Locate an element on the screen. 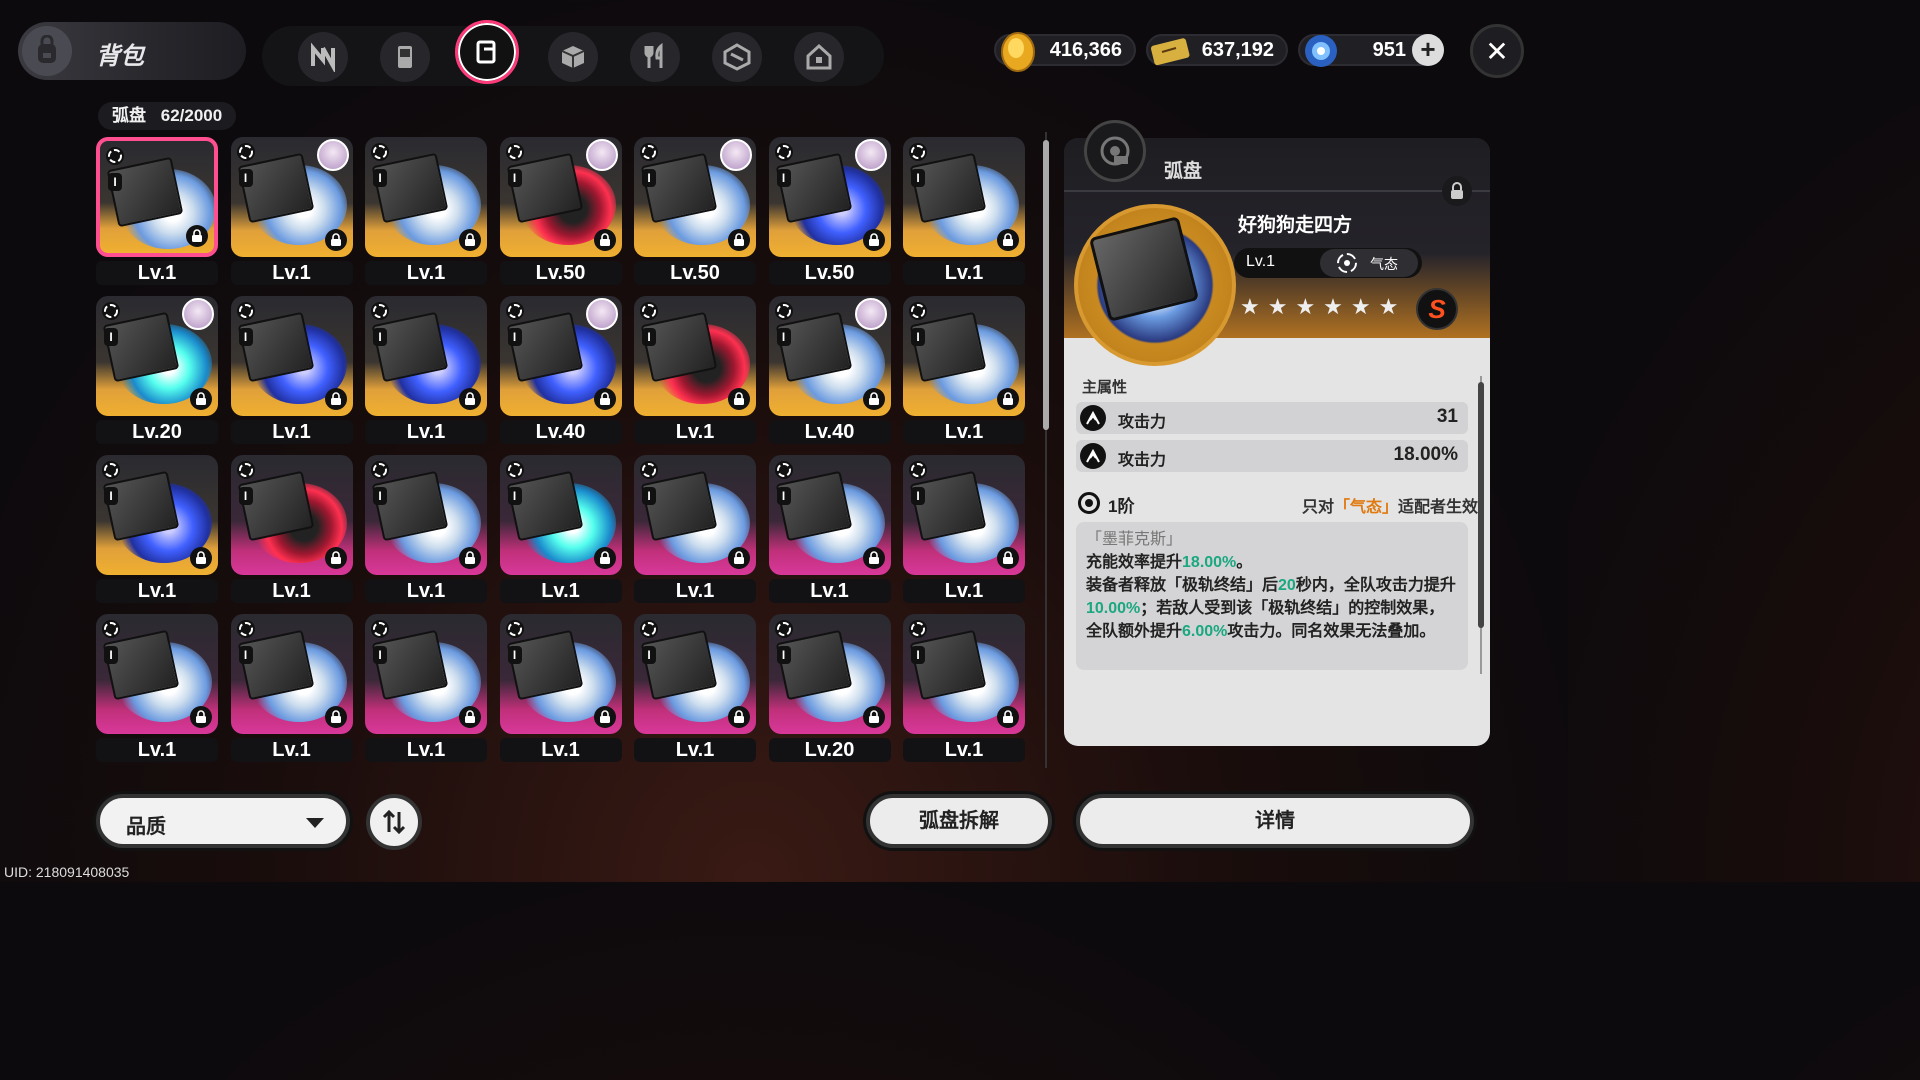  home-tab-icon is located at coordinates (819, 57).